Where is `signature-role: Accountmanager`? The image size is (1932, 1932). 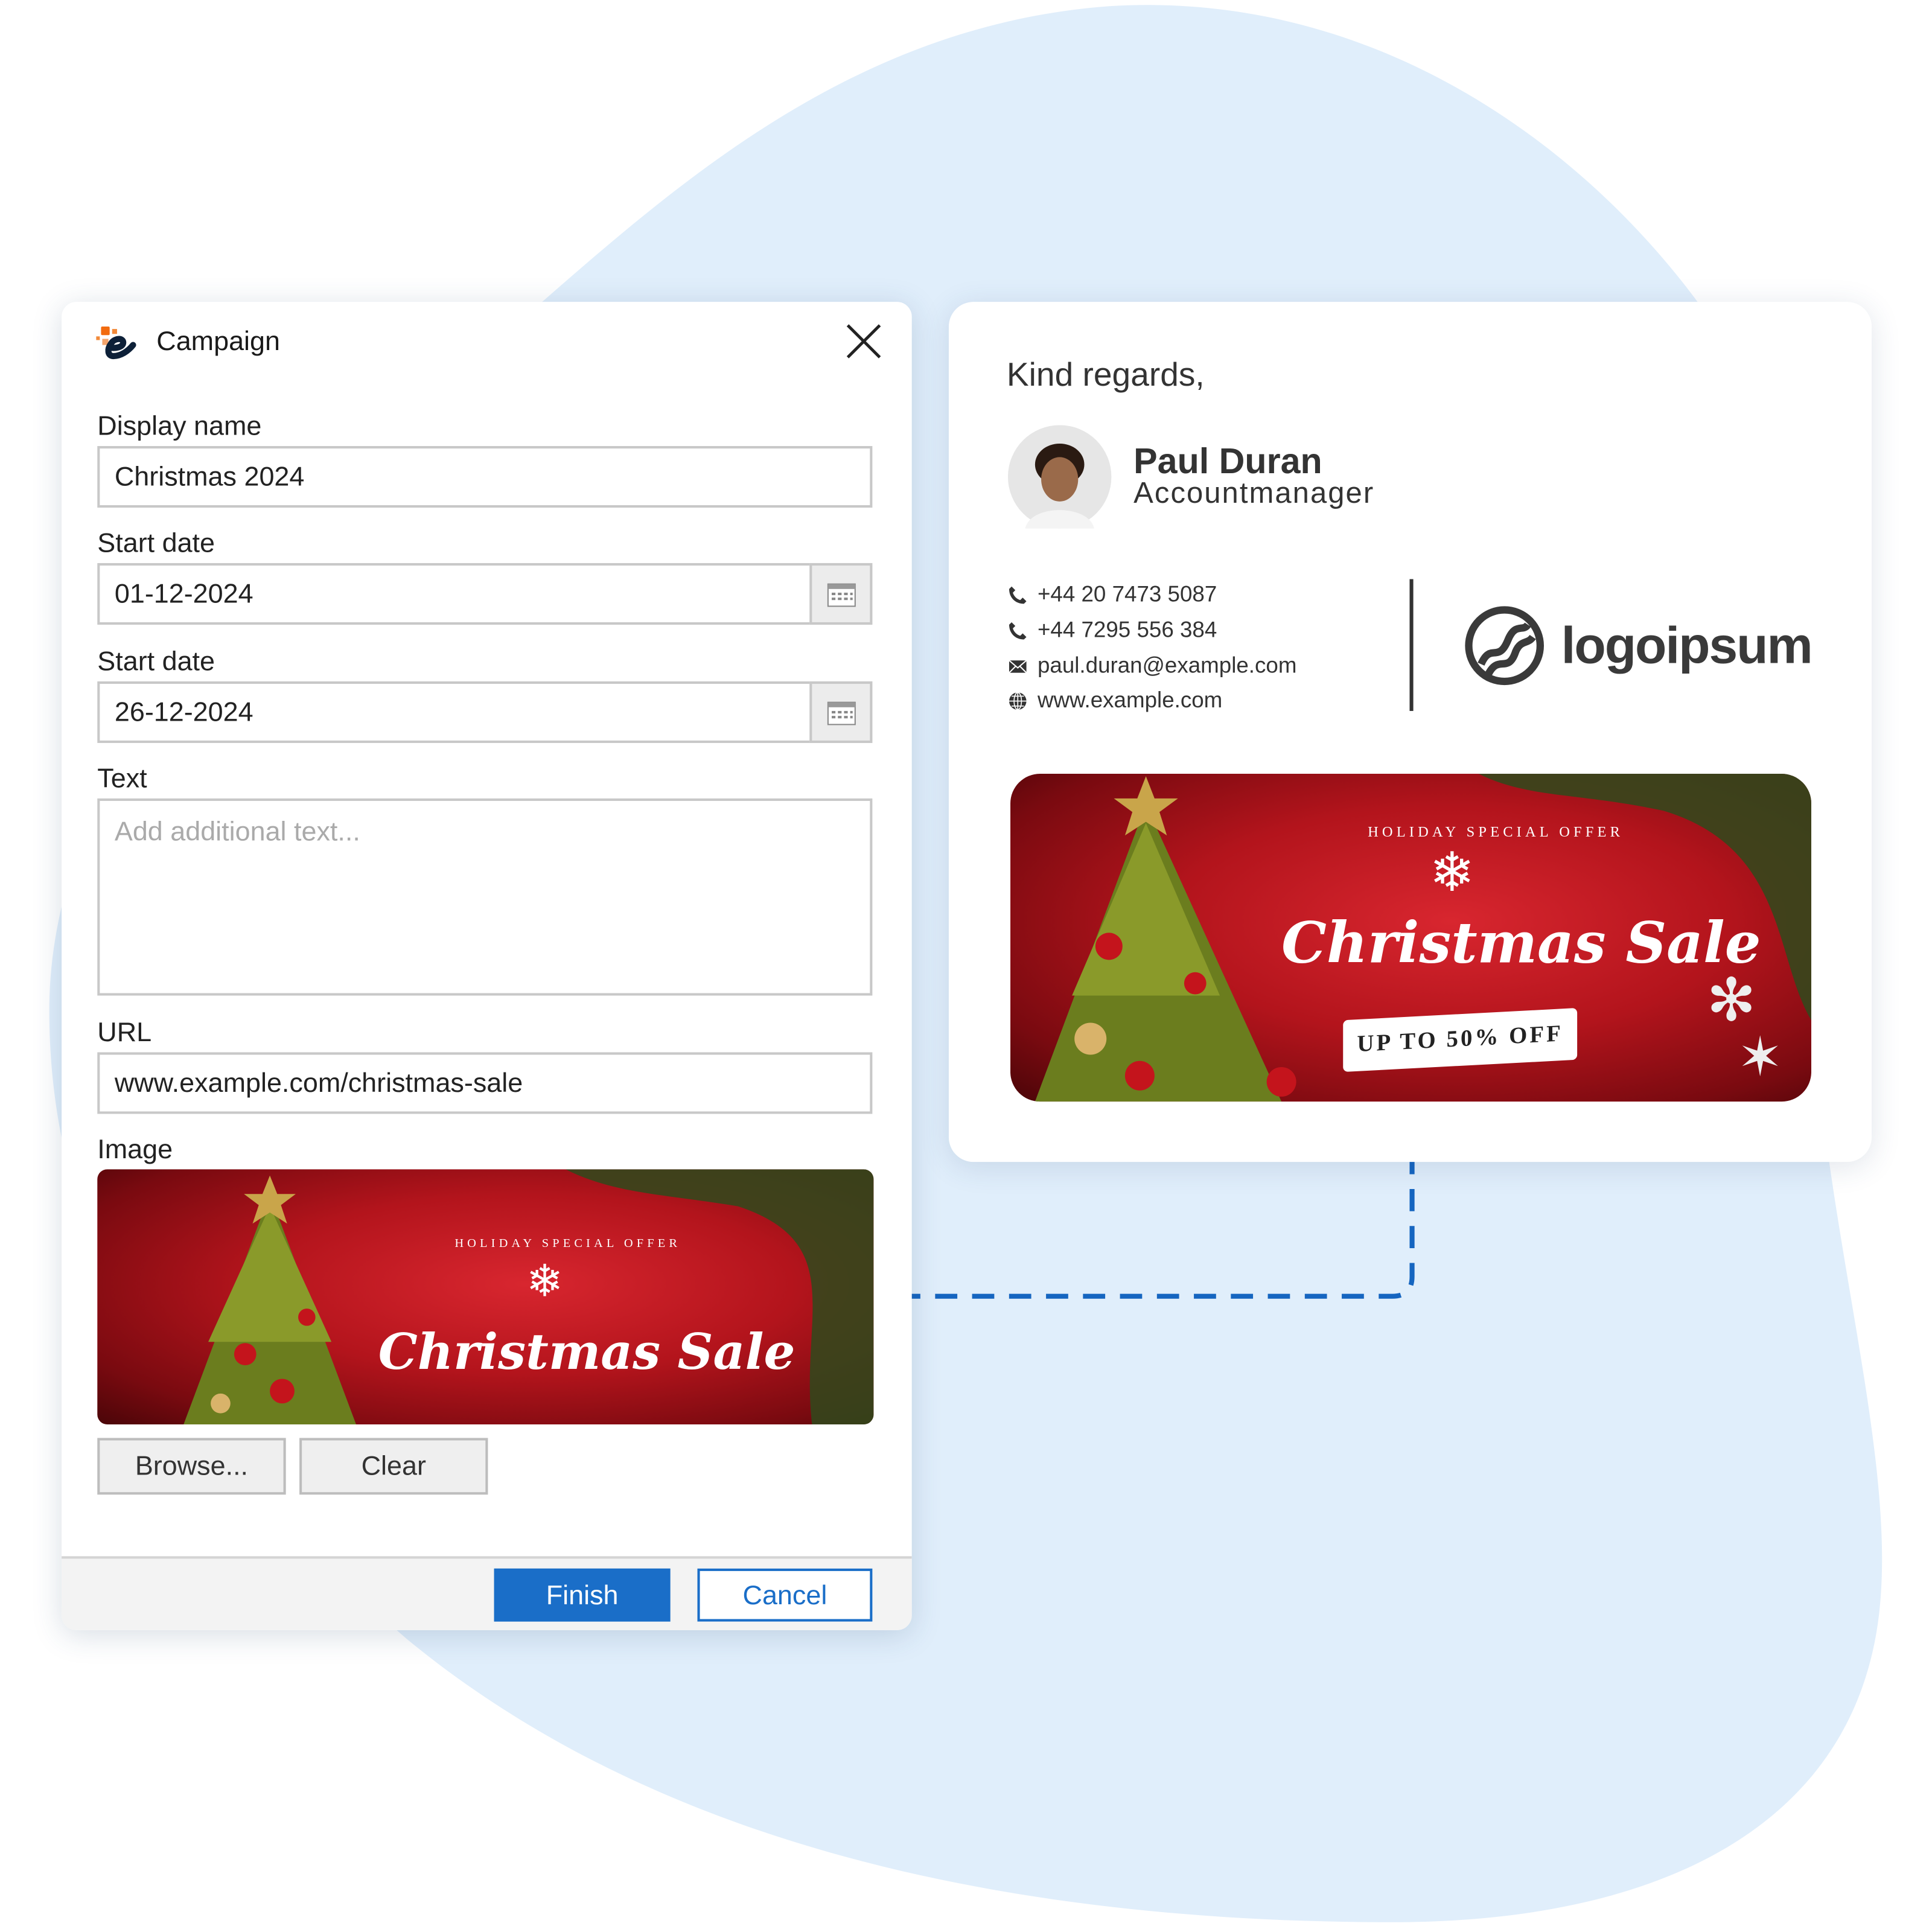 signature-role: Accountmanager is located at coordinates (1254, 494).